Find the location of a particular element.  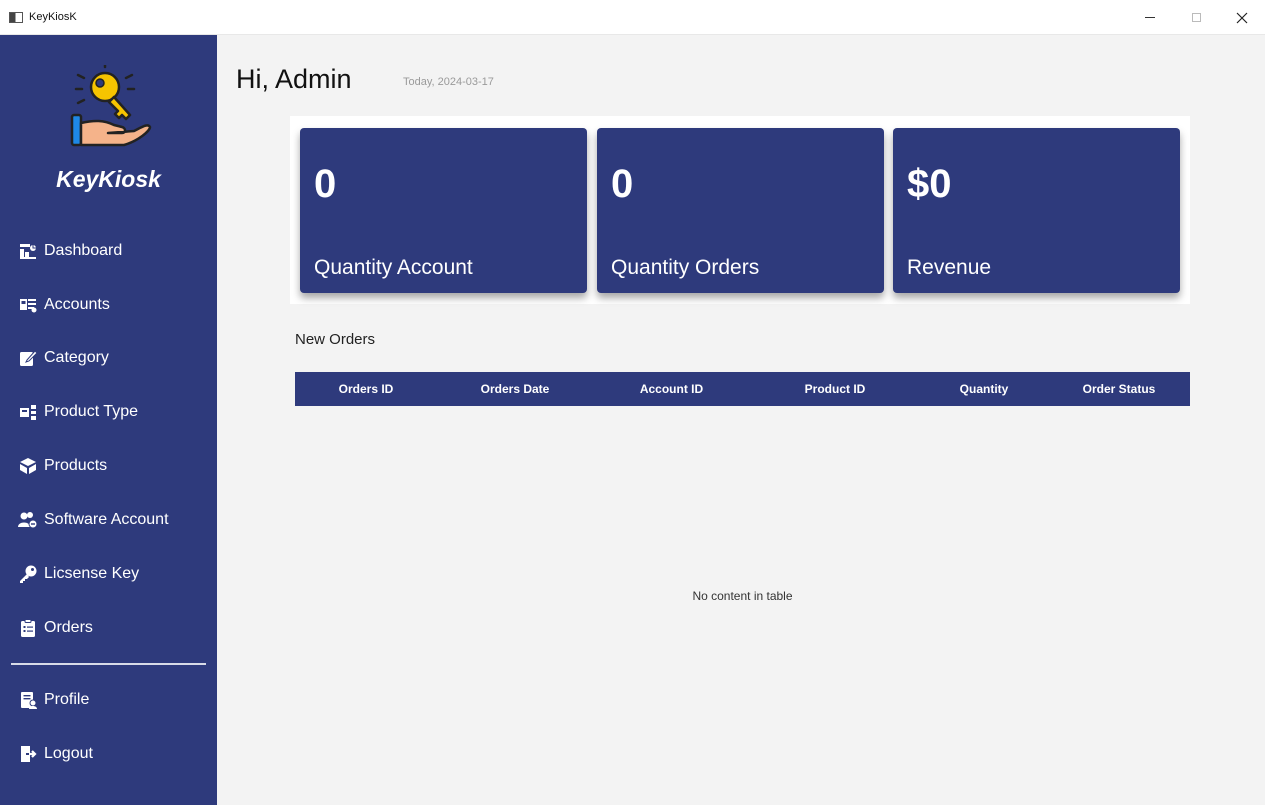

stat-card-revenue: $0 Revenue is located at coordinates (1036, 210).